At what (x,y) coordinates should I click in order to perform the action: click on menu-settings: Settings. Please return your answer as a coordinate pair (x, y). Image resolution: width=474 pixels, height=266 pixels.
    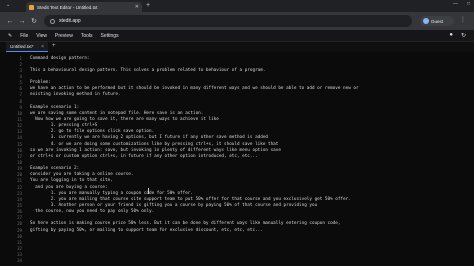
    Looking at the image, I should click on (110, 36).